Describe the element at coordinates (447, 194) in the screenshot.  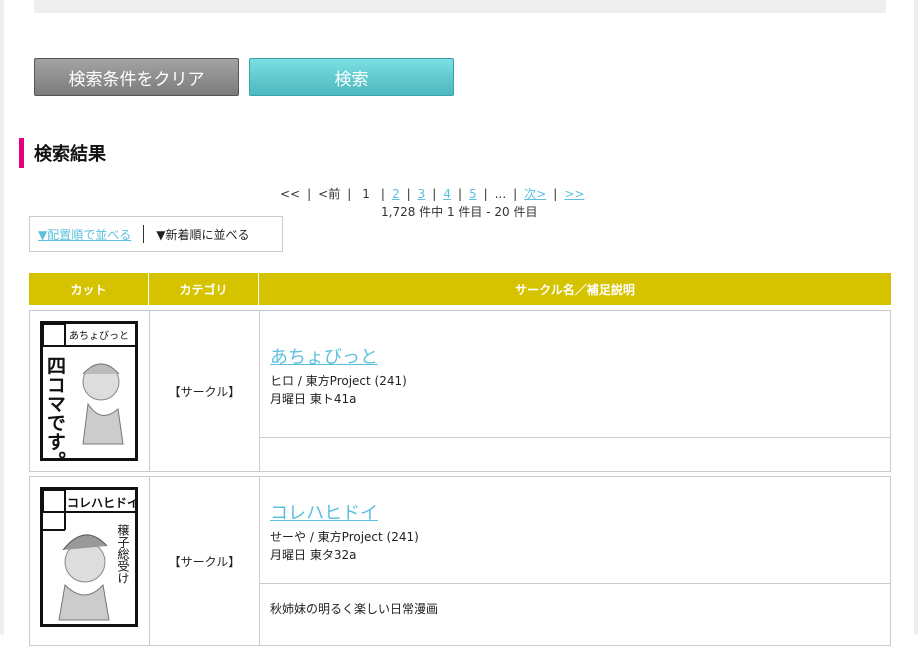
I see `pager-page-link: 4` at that location.